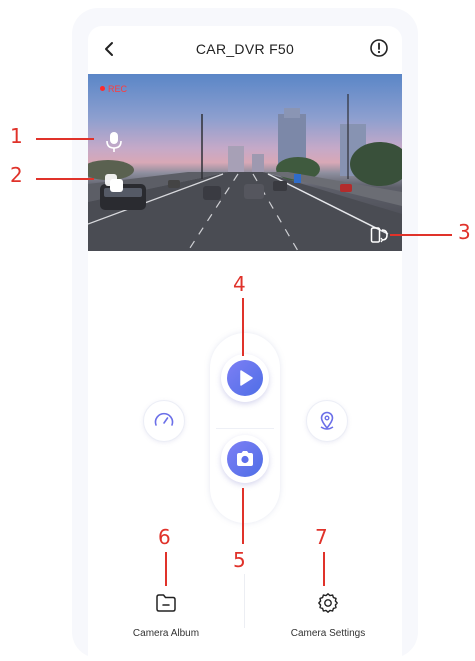  I want to click on callout-4: 4, so click(239, 284).